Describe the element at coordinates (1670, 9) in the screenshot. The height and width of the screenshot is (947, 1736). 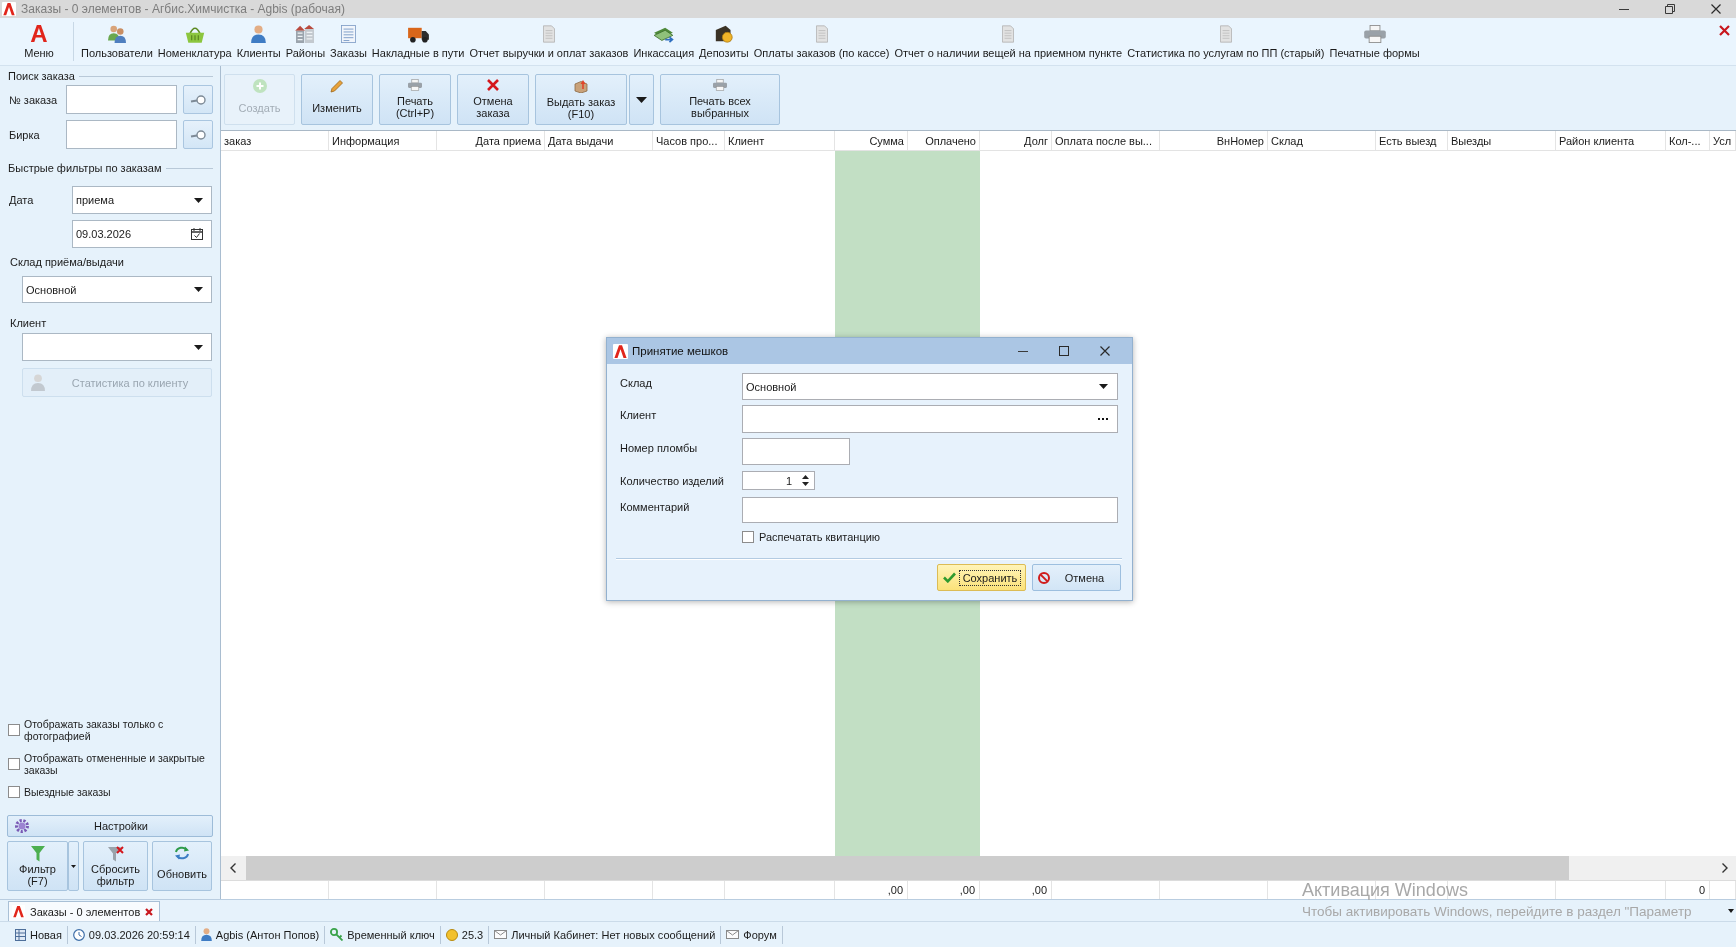
I see `restore-icon` at that location.